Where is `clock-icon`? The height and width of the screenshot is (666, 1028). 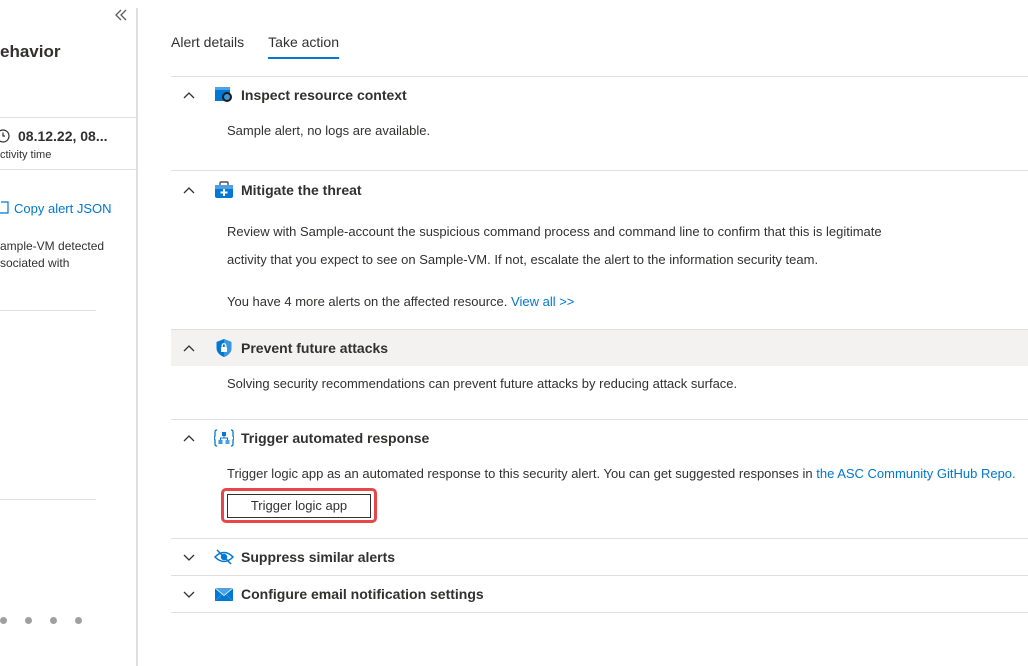
clock-icon is located at coordinates (6, 136).